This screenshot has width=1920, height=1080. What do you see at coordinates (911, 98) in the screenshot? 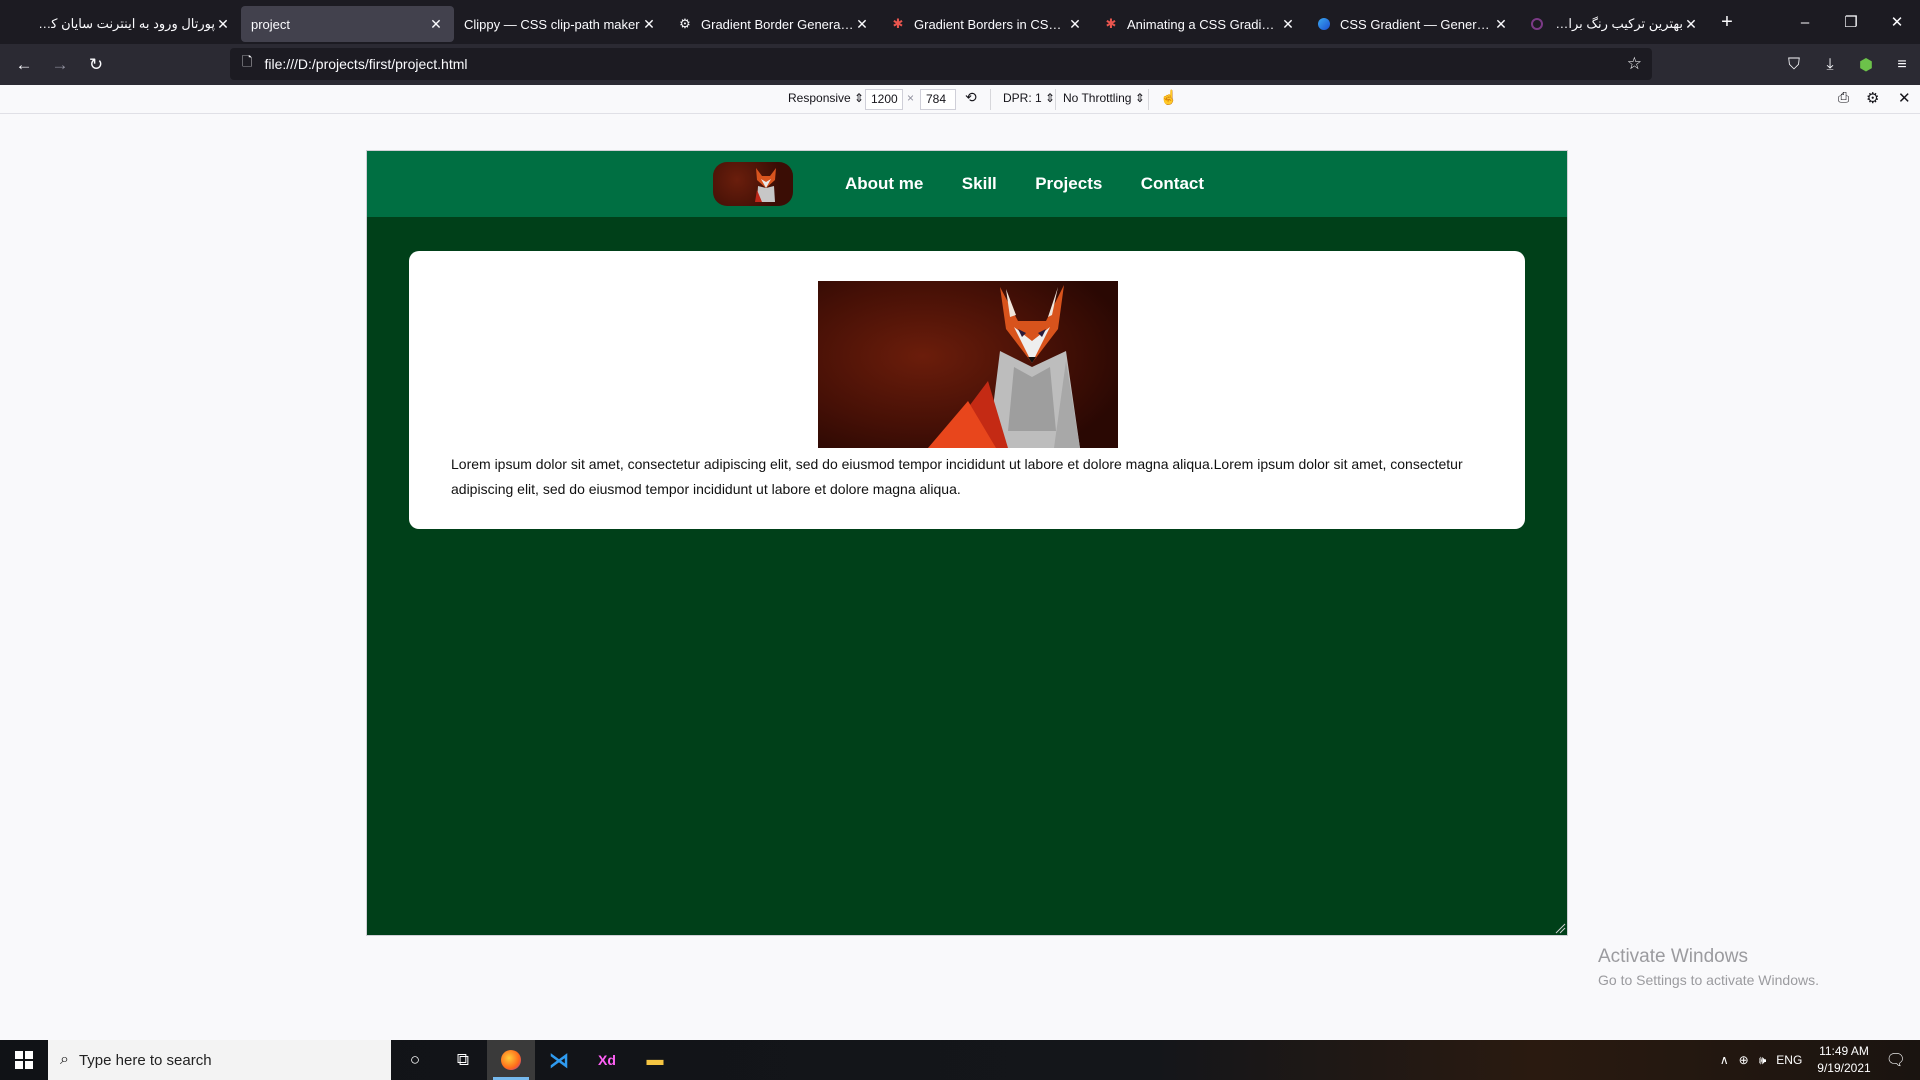
I see `times-sign: ×` at bounding box center [911, 98].